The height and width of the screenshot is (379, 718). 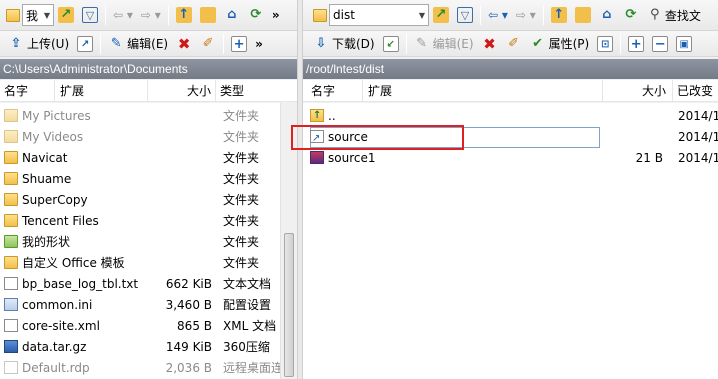 I want to click on select-button: ▣, so click(x=684, y=44).